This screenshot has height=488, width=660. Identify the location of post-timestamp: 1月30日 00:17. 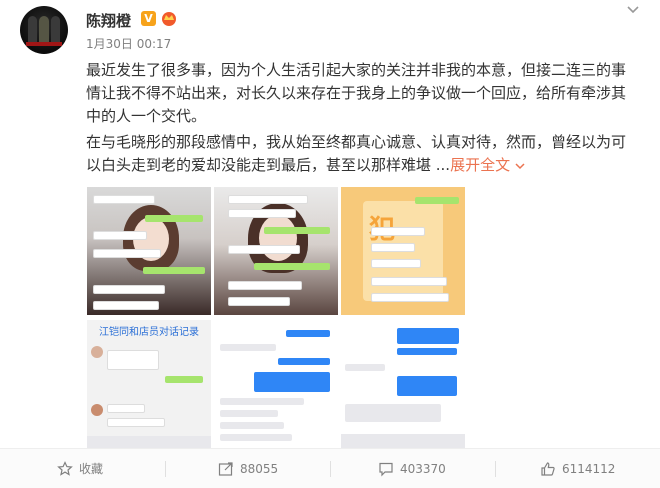
(128, 43).